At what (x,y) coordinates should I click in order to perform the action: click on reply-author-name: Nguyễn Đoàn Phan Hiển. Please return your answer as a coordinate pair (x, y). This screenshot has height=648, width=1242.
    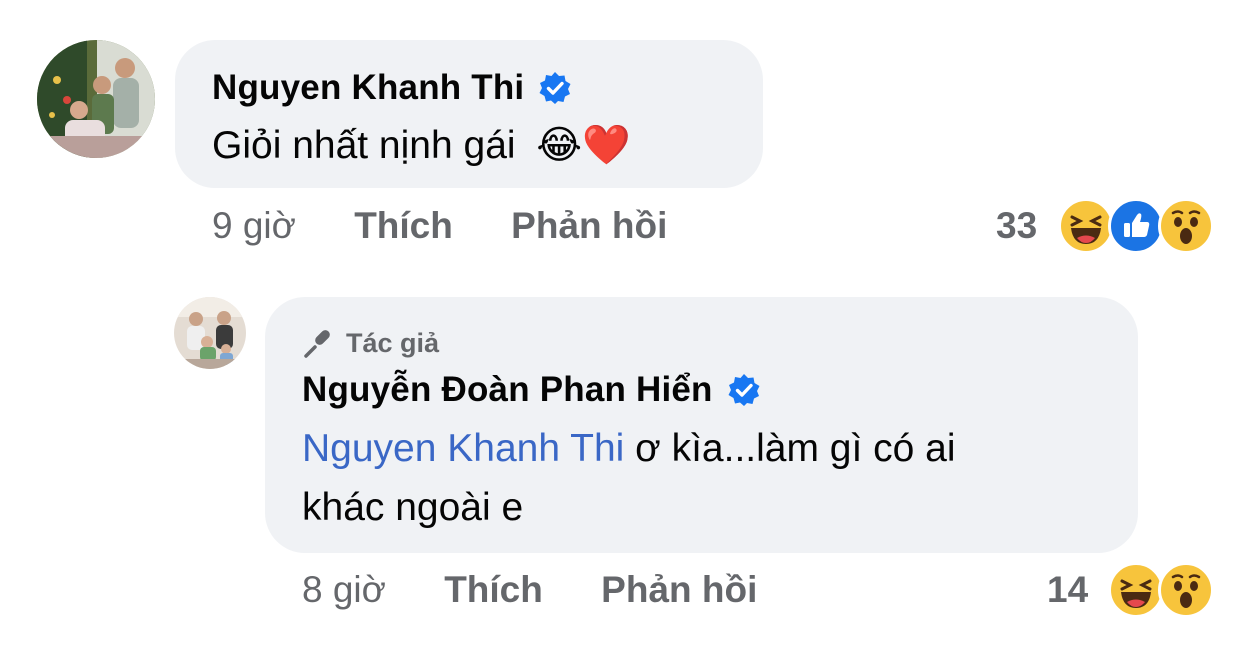
    Looking at the image, I should click on (507, 390).